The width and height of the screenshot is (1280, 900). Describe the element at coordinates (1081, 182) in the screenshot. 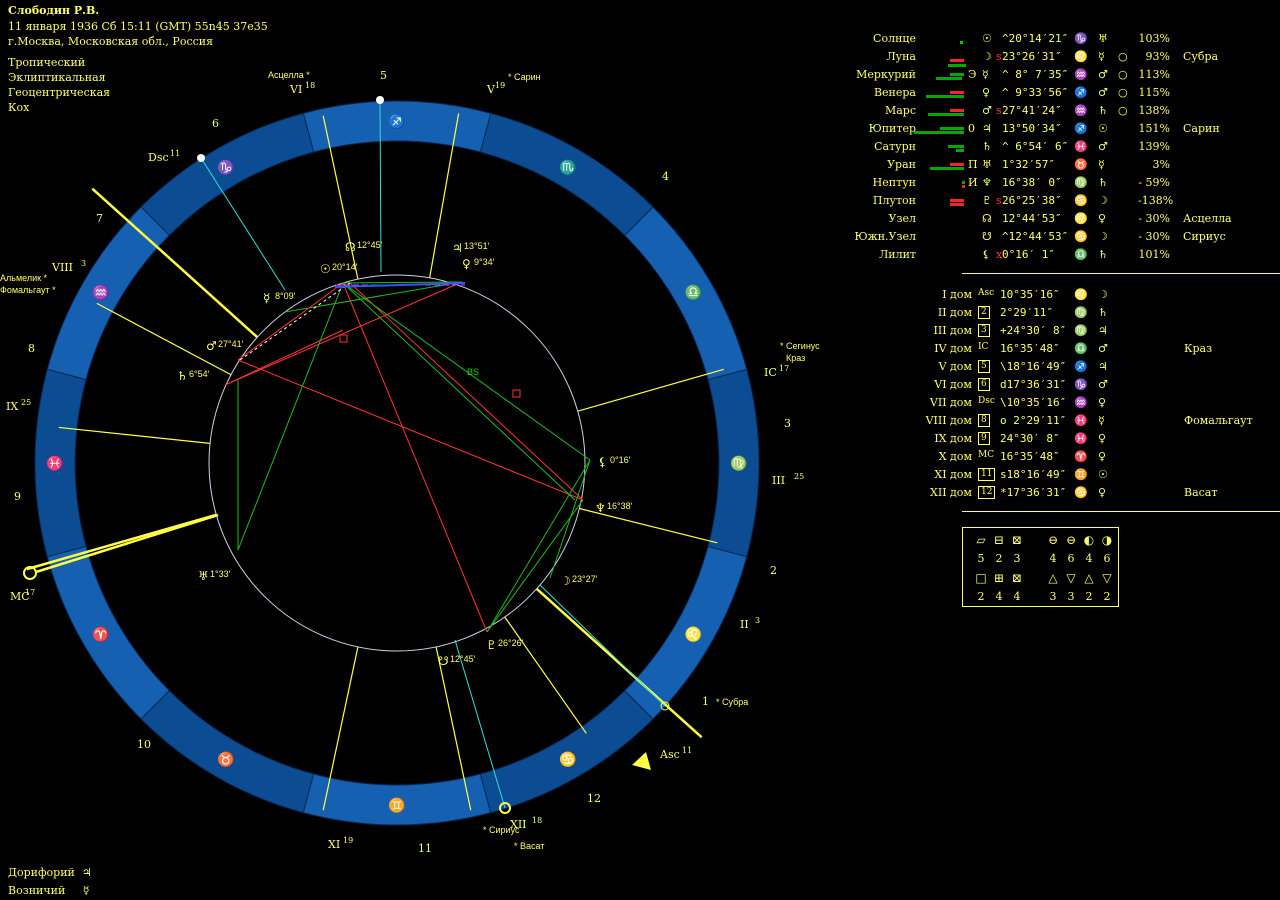

I see `planet-sign: ♍` at that location.